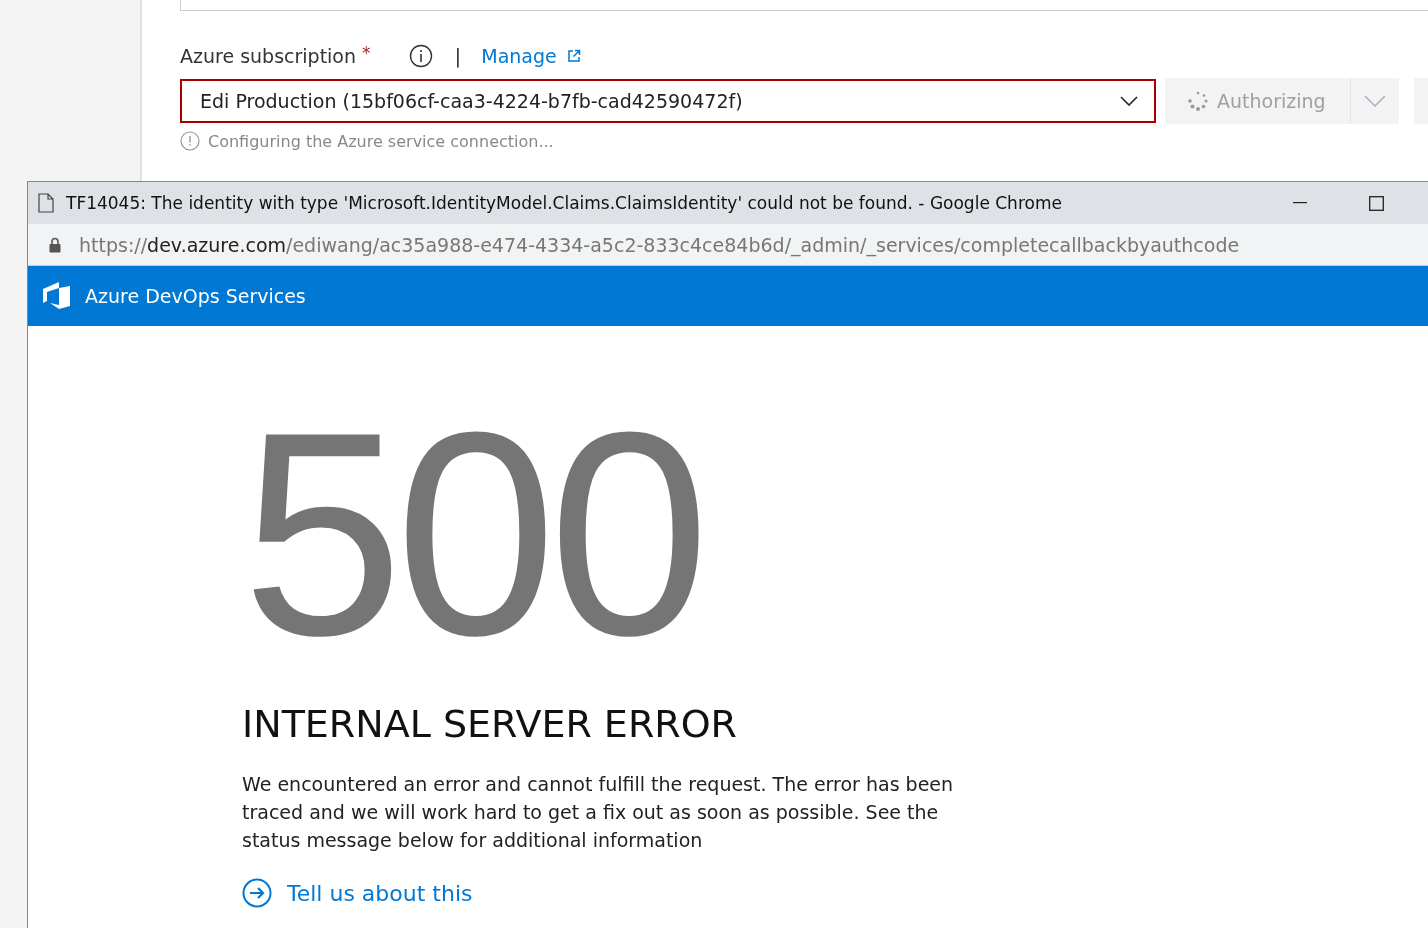 This screenshot has width=1428, height=928. I want to click on url-text: https://dev.azure.com/ediwang/ac35a988-e474-4334-a5c2-833c4ce84b6d/_admin/_services/completecallbackbyauthcode, so click(659, 244).